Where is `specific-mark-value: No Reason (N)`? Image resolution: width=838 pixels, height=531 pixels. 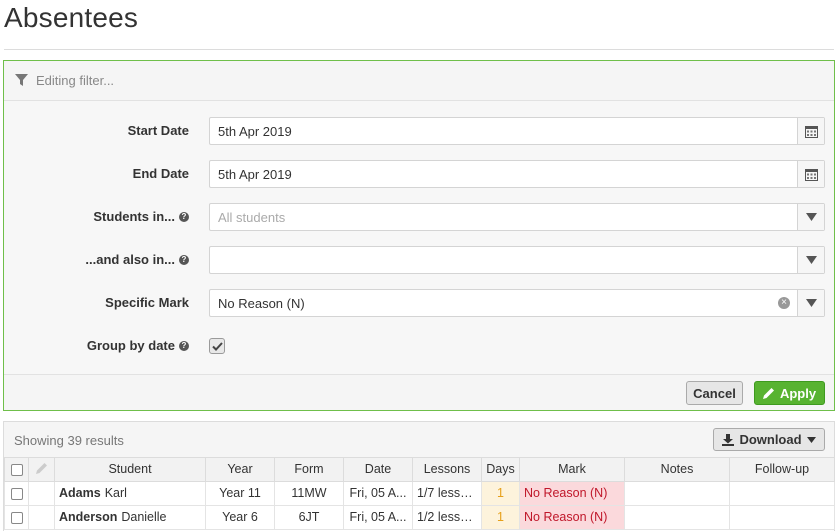 specific-mark-value: No Reason (N) is located at coordinates (261, 303).